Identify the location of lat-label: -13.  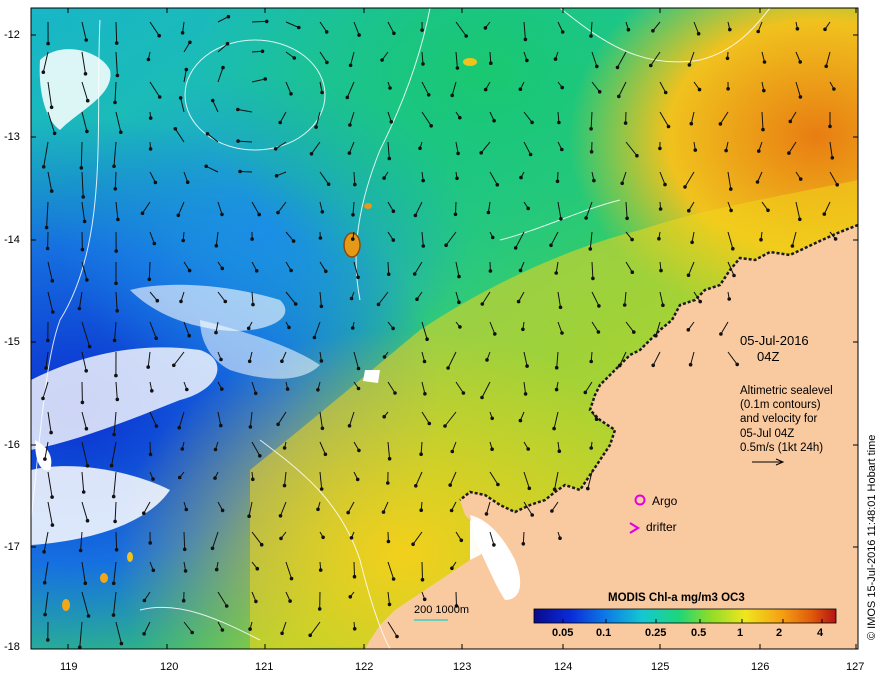
(12, 137).